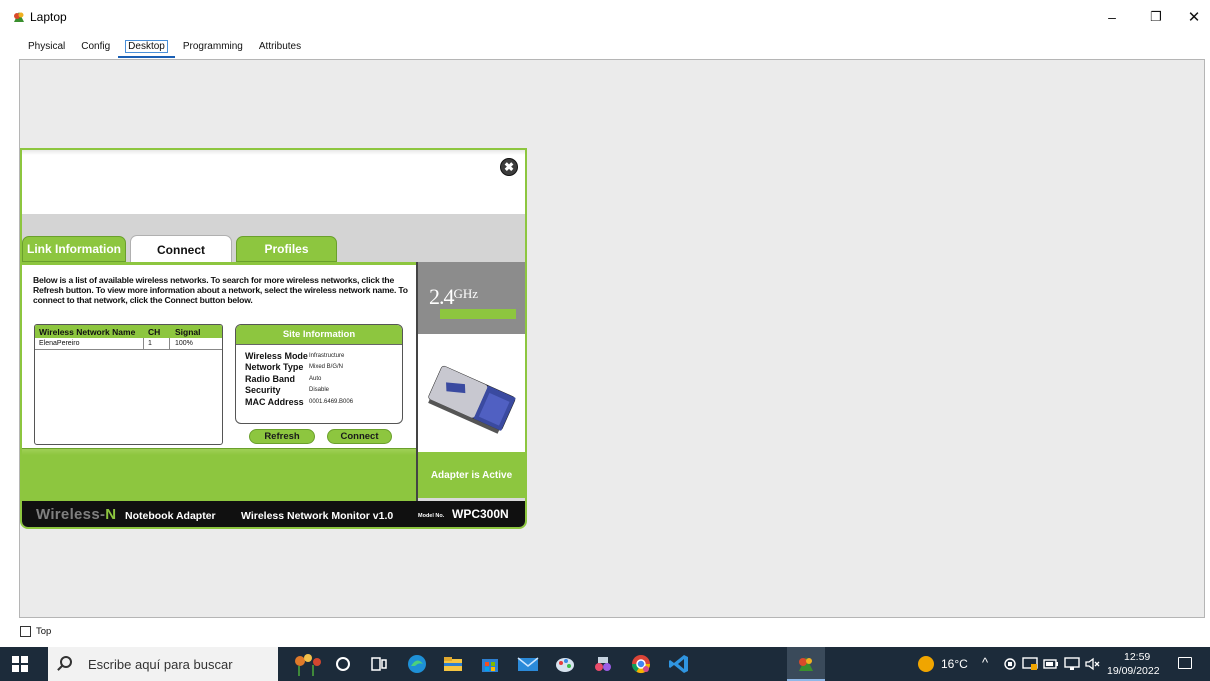 Image resolution: width=1210 pixels, height=681 pixels. What do you see at coordinates (181, 300) in the screenshot?
I see `description-connect: Connect` at bounding box center [181, 300].